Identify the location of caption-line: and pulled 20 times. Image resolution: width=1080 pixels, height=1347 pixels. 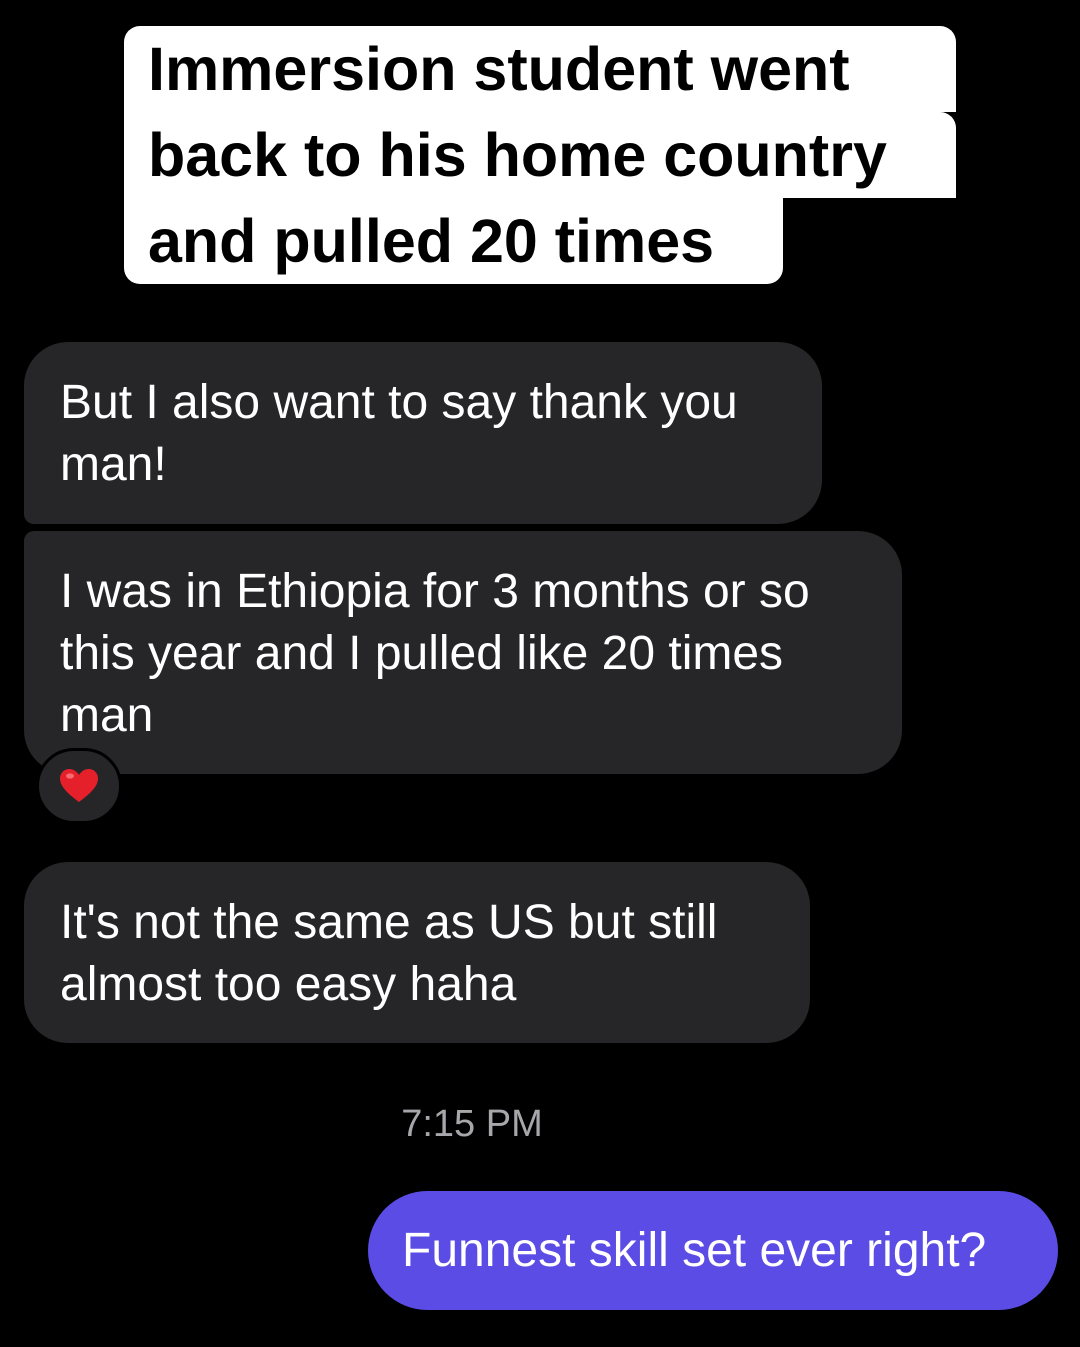
(453, 241).